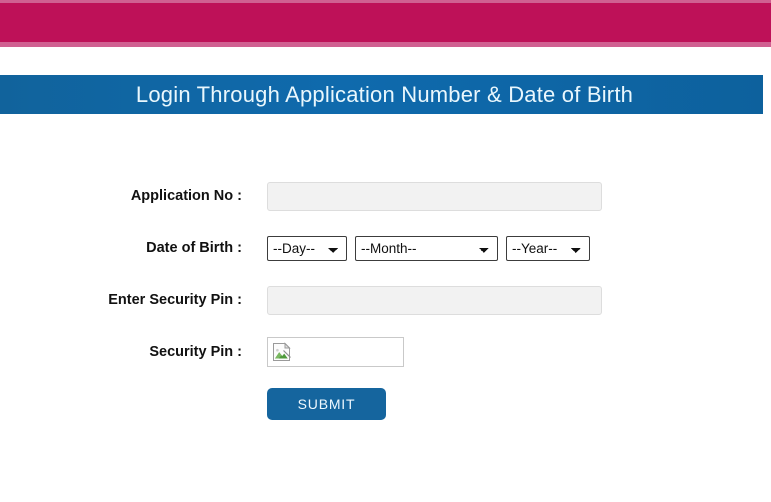 The image size is (771, 502). What do you see at coordinates (194, 248) in the screenshot?
I see `date-of-birth-label: Date of Birth :` at bounding box center [194, 248].